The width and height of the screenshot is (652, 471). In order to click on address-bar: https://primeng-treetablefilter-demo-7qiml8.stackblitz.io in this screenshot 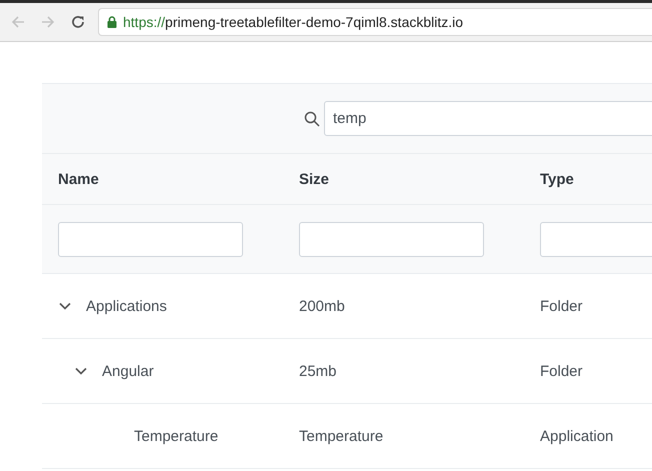, I will do `click(375, 22)`.